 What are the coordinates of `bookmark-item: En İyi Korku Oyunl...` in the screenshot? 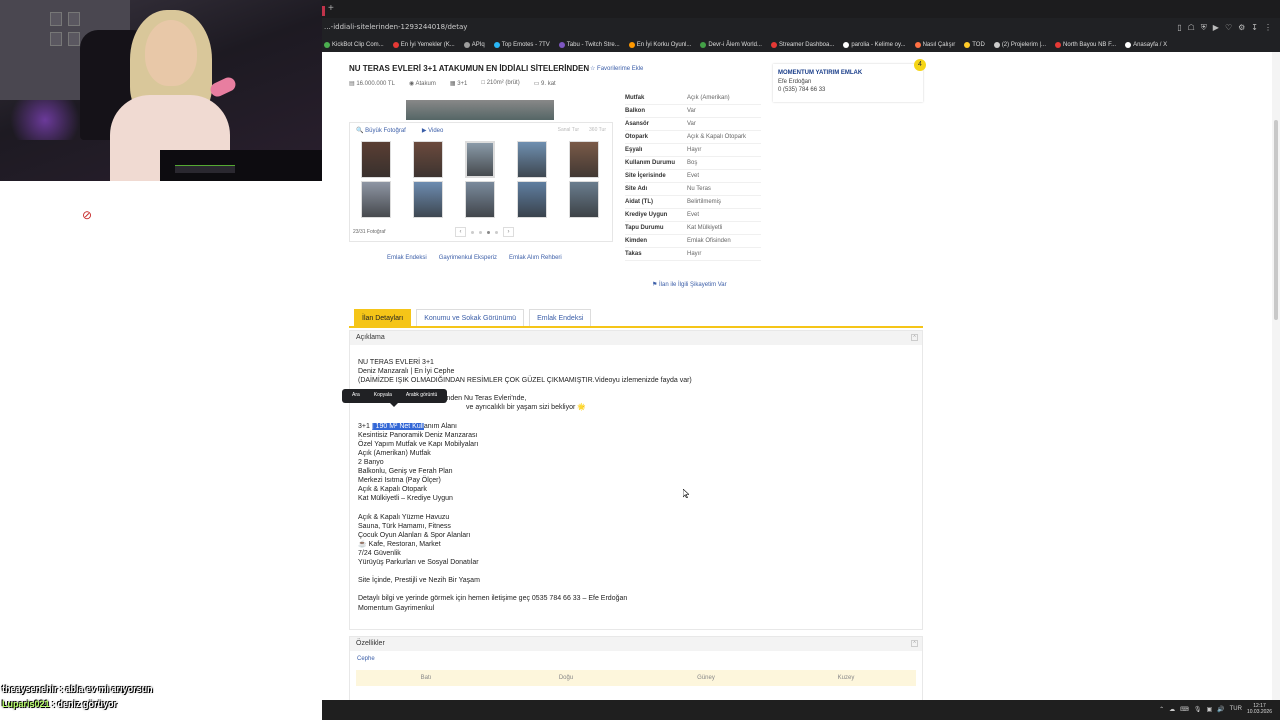 It's located at (660, 44).